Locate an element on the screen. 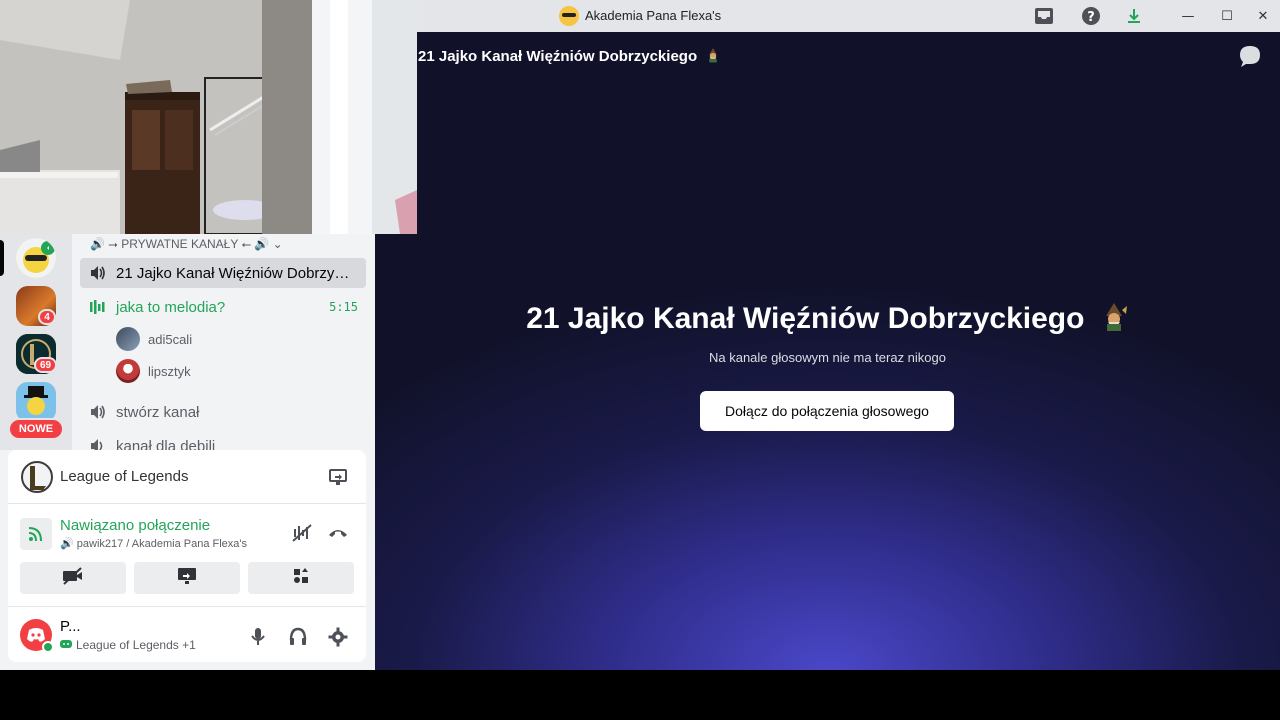 The height and width of the screenshot is (720, 1280). settings-gear-icon is located at coordinates (338, 637).